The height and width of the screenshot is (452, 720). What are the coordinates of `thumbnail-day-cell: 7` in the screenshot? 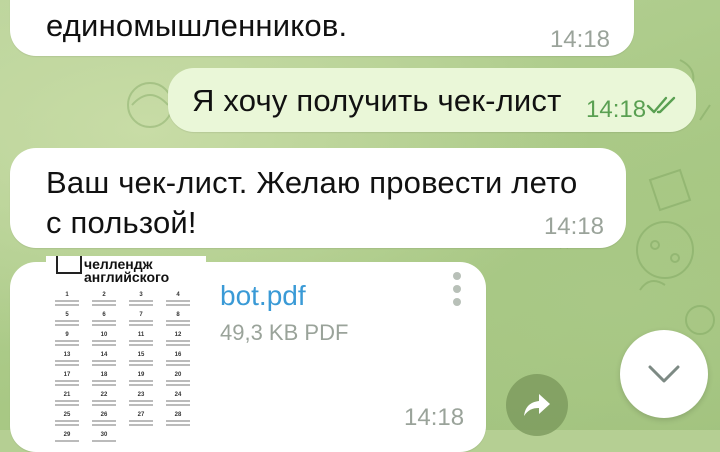 It's located at (141, 322).